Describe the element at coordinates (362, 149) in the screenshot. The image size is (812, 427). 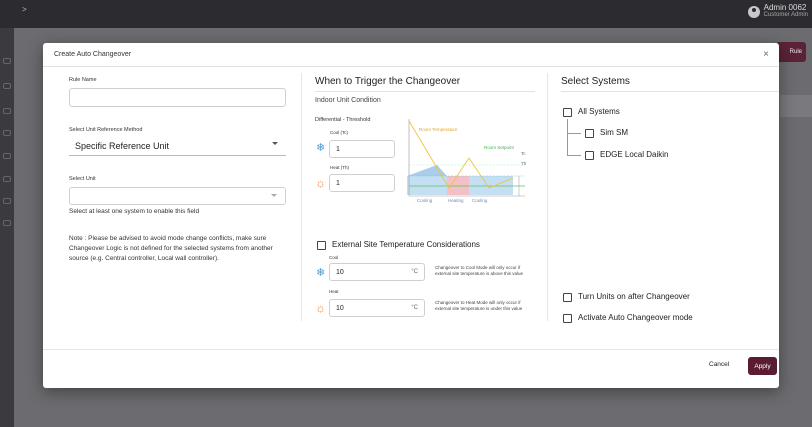
I see `cool-tc-input: 1` at that location.